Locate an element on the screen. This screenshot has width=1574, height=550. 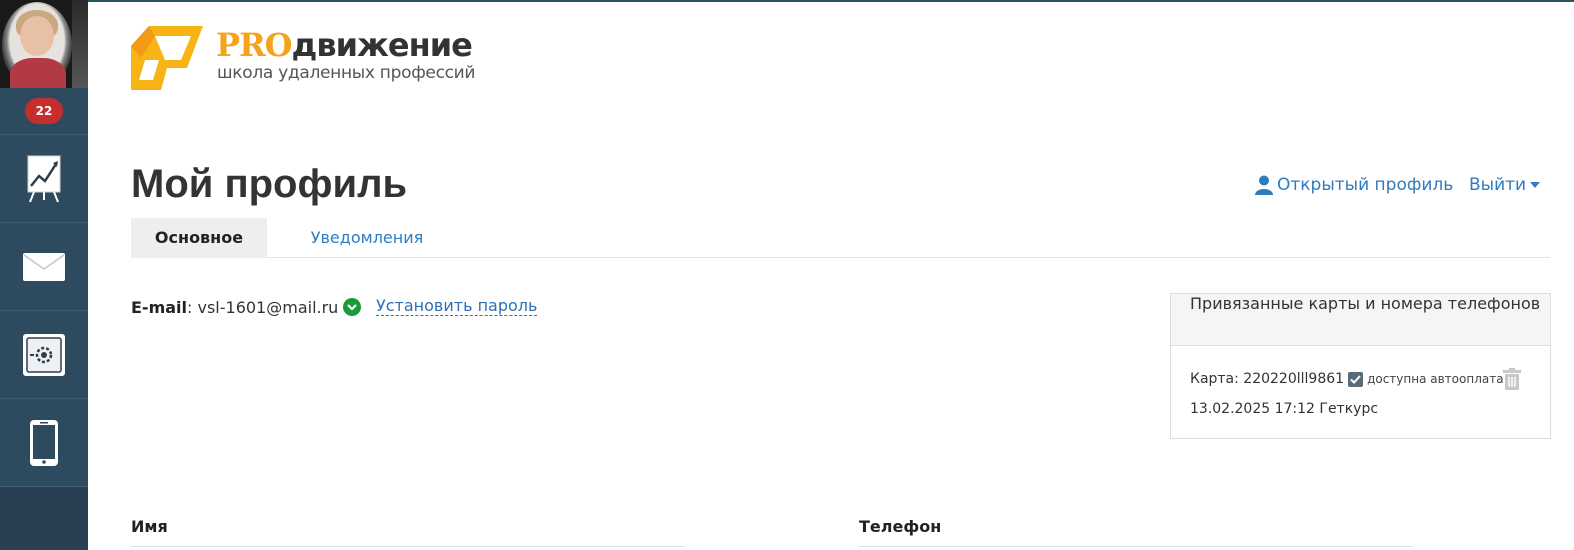
trash-icon is located at coordinates (1512, 379).